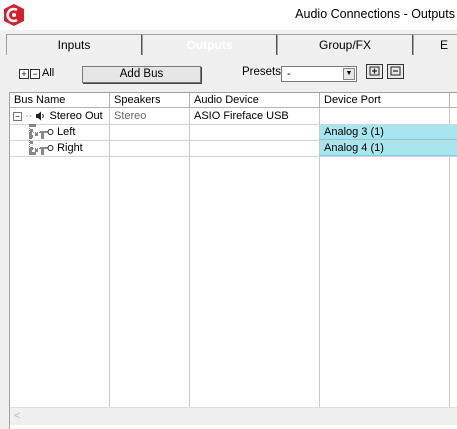 This screenshot has width=457, height=429. What do you see at coordinates (40, 116) in the screenshot?
I see `speaker-icon` at bounding box center [40, 116].